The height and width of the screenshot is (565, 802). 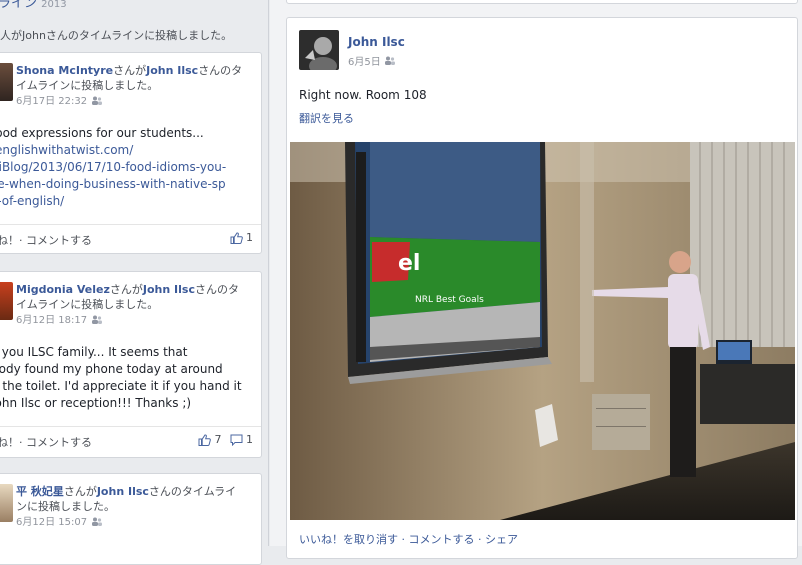 I want to click on column-divider, so click(x=268, y=273).